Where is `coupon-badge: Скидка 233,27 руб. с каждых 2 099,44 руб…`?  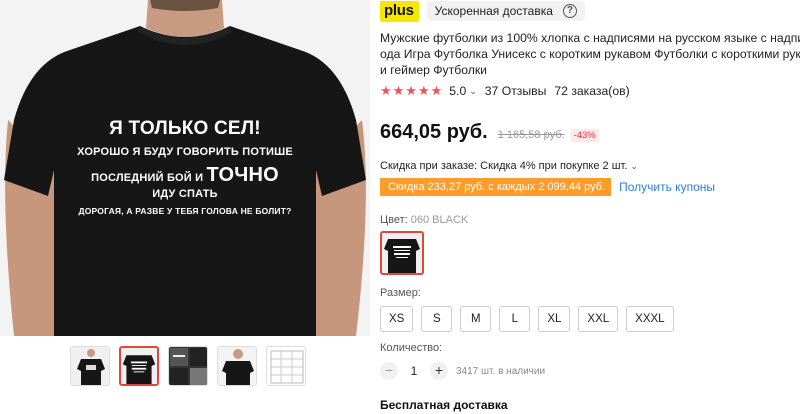
coupon-badge: Скидка 233,27 руб. с каждых 2 099,44 руб… is located at coordinates (493, 187).